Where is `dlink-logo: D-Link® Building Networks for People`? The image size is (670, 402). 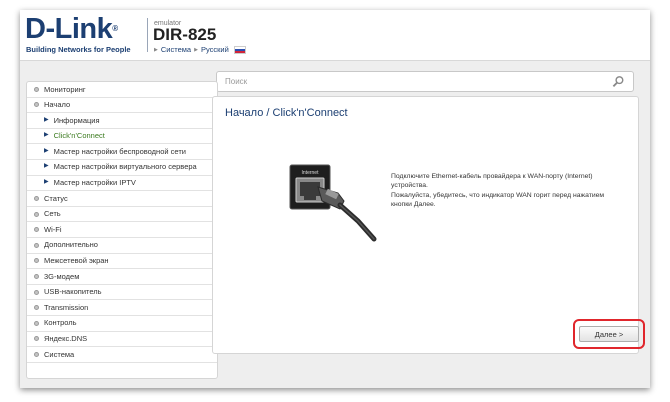
dlink-logo: D-Link® Building Networks for People is located at coordinates (84, 34).